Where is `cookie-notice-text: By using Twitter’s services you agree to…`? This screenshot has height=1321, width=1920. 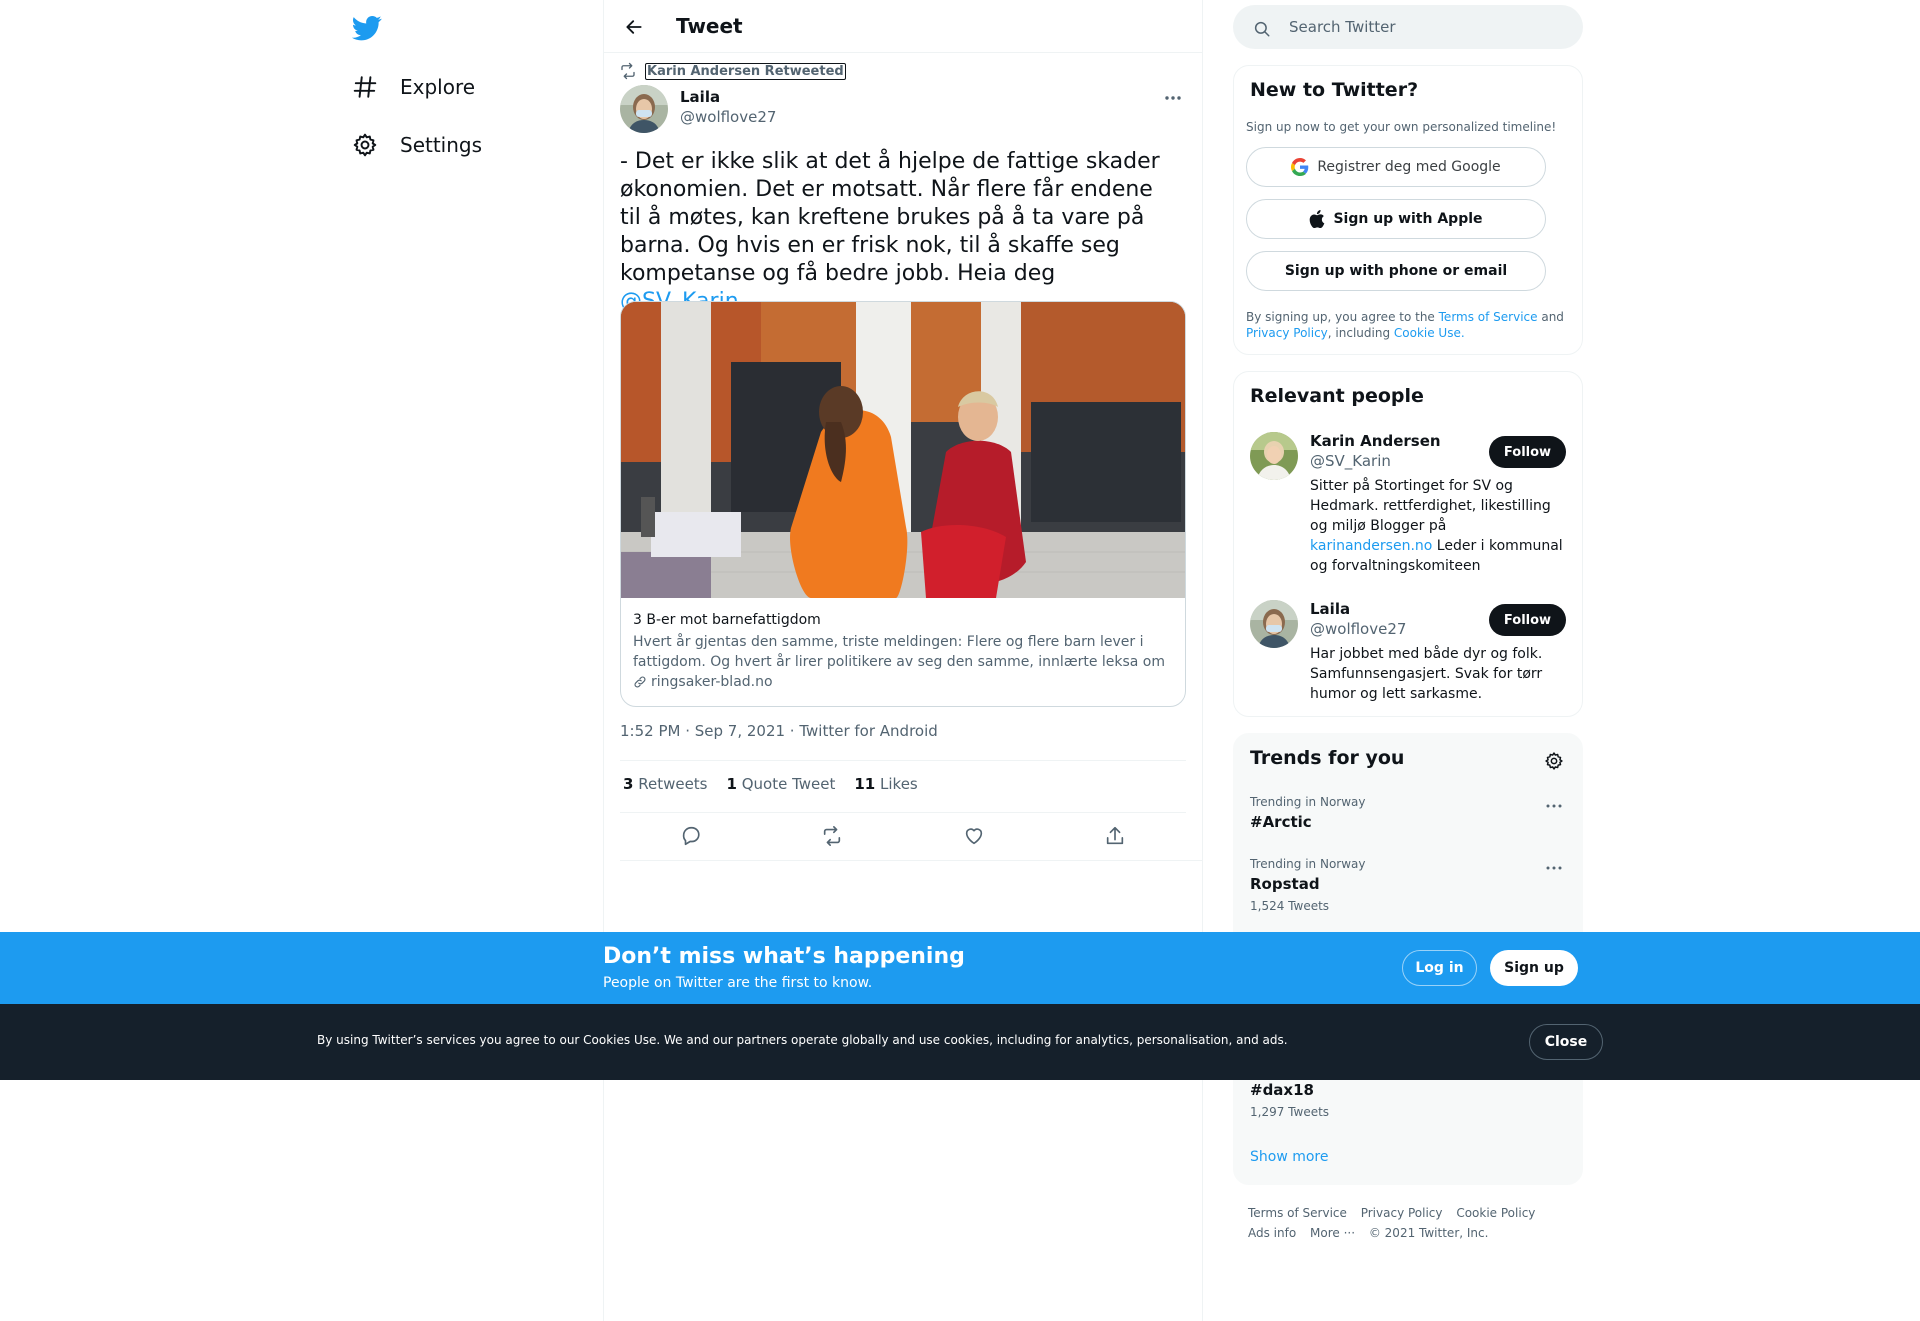
cookie-notice-text: By using Twitter’s services you agree to… is located at coordinates (802, 1040).